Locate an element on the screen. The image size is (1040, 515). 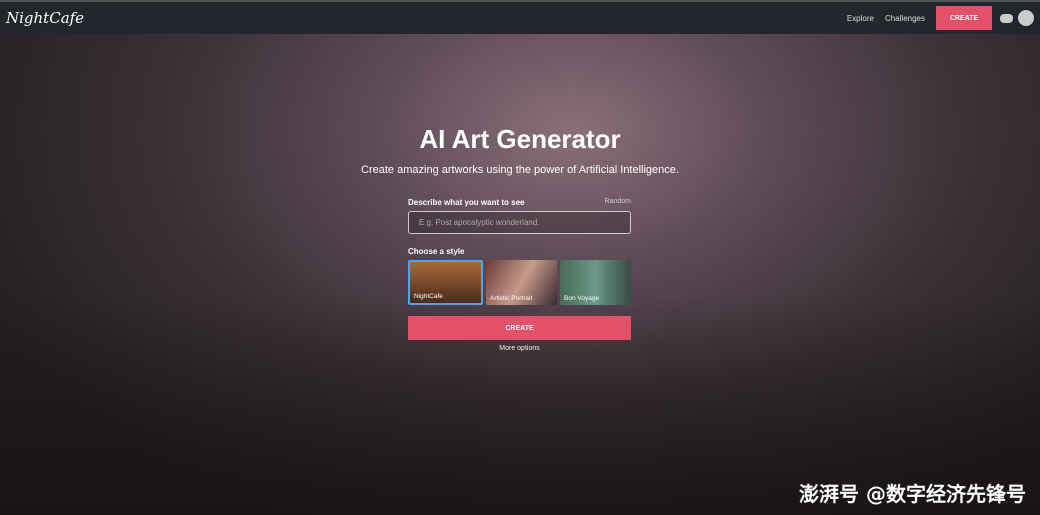
style-bon-voyage: Bon Voyage is located at coordinates (595, 282).